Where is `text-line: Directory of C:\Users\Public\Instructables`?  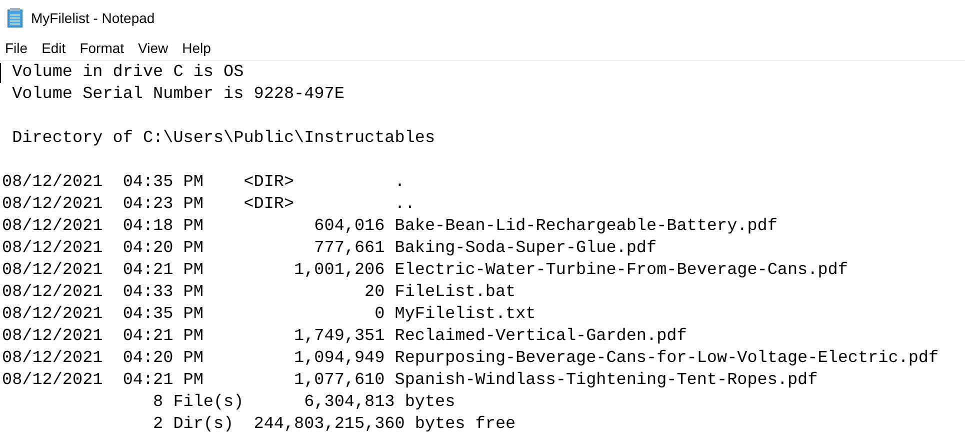
text-line: Directory of C:\Users\Public\Instructables is located at coordinates (223, 138).